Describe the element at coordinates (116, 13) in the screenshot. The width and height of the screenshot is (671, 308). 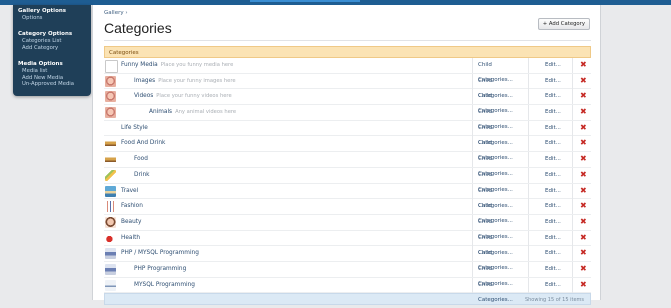
I see `breadcrumb: Gallery ›` at that location.